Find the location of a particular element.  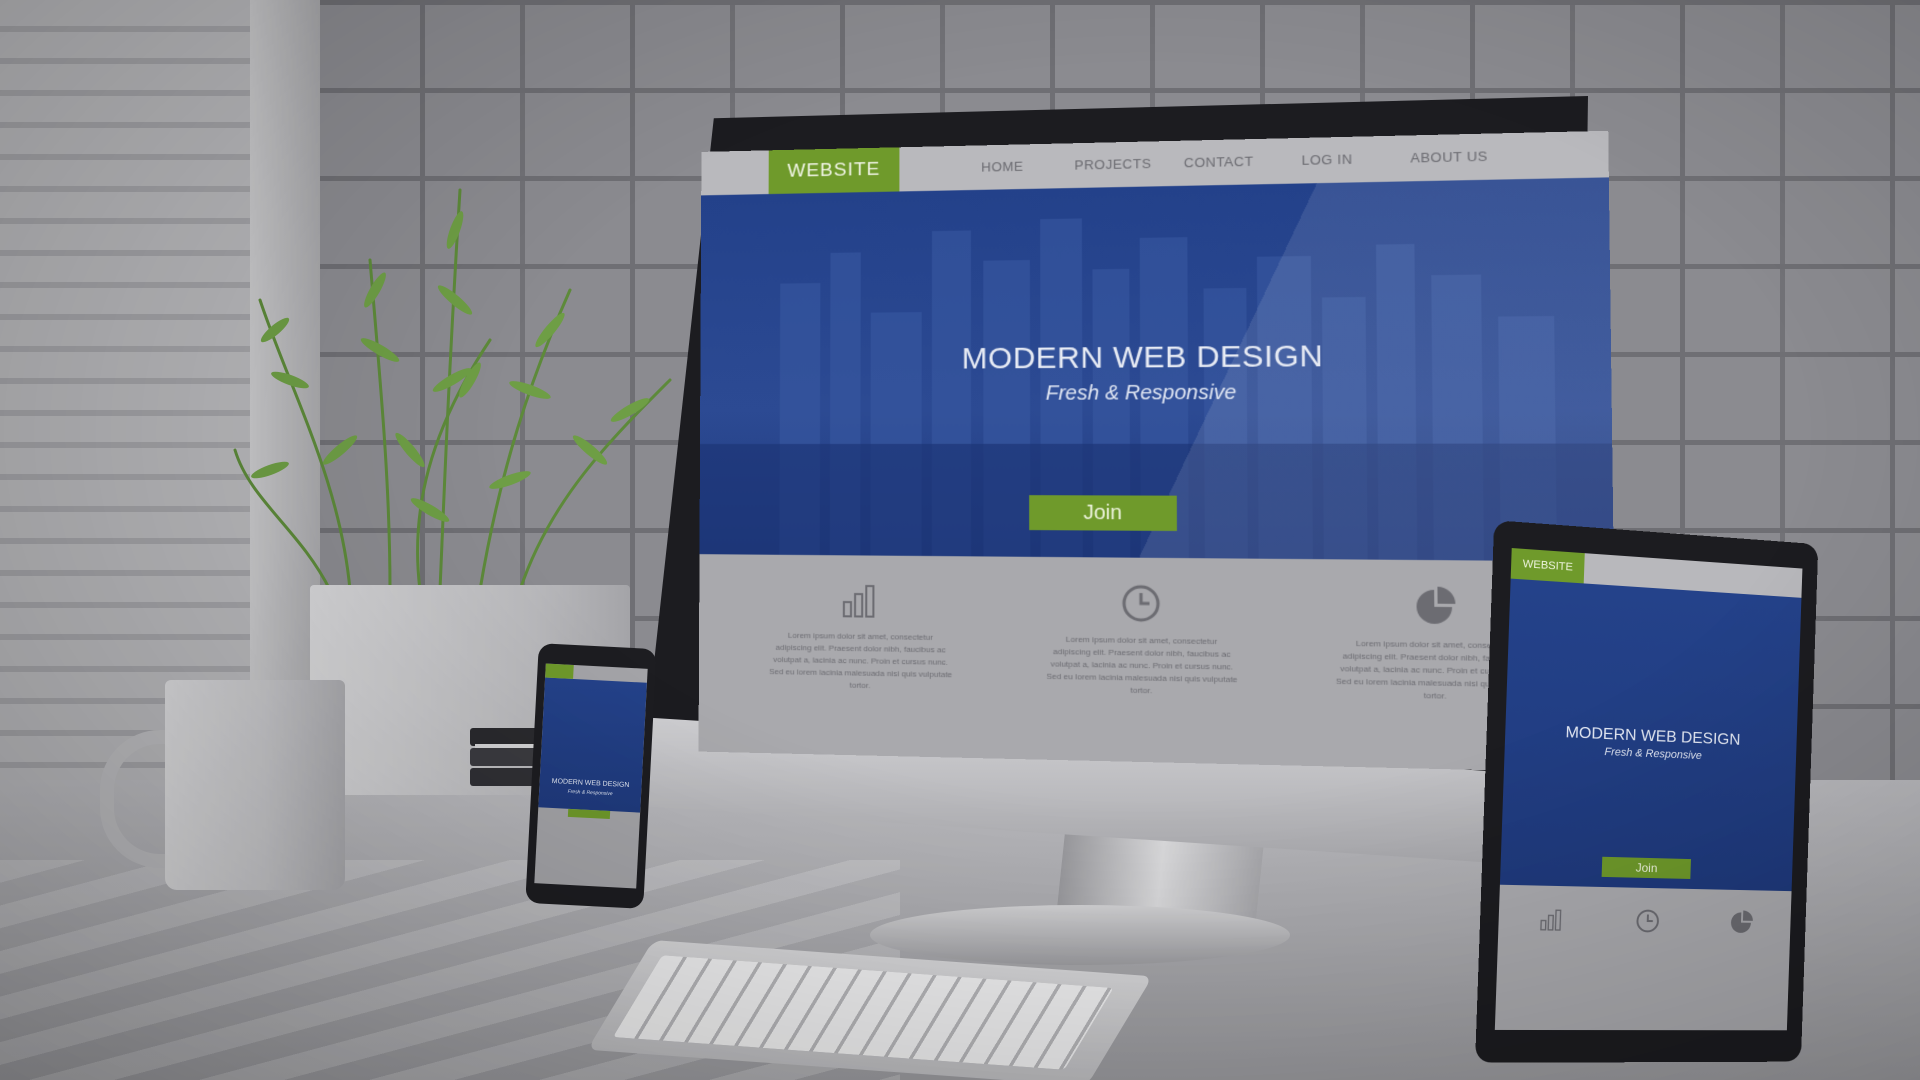

phone-hero-subtitle: Fresh & Responsive is located at coordinates (590, 793).